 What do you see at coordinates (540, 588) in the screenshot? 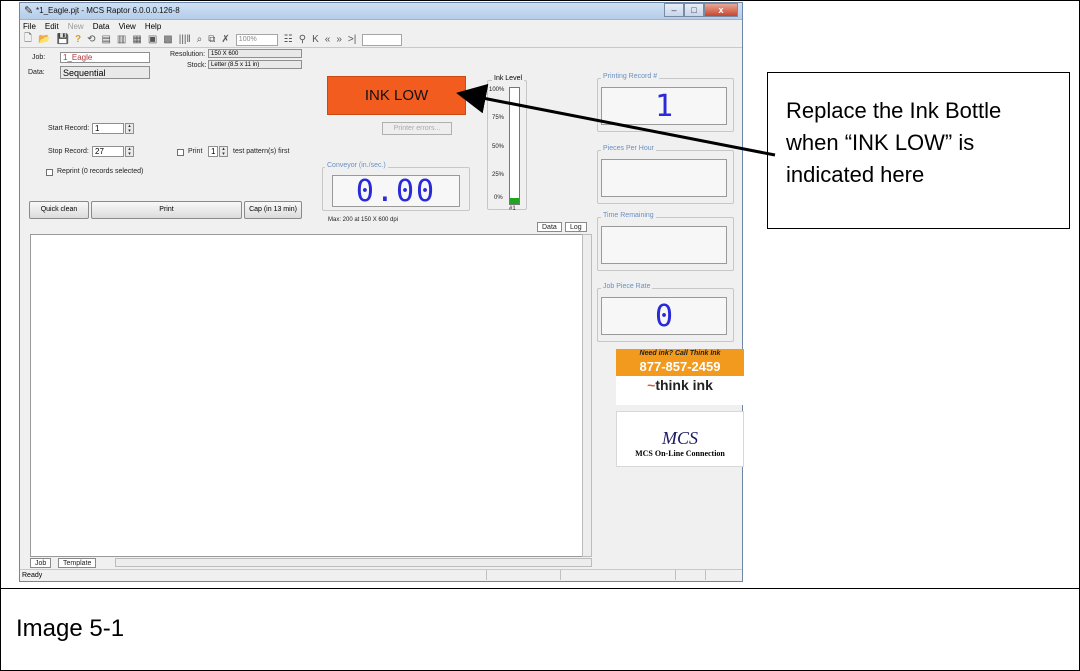
I see `caption-divider` at bounding box center [540, 588].